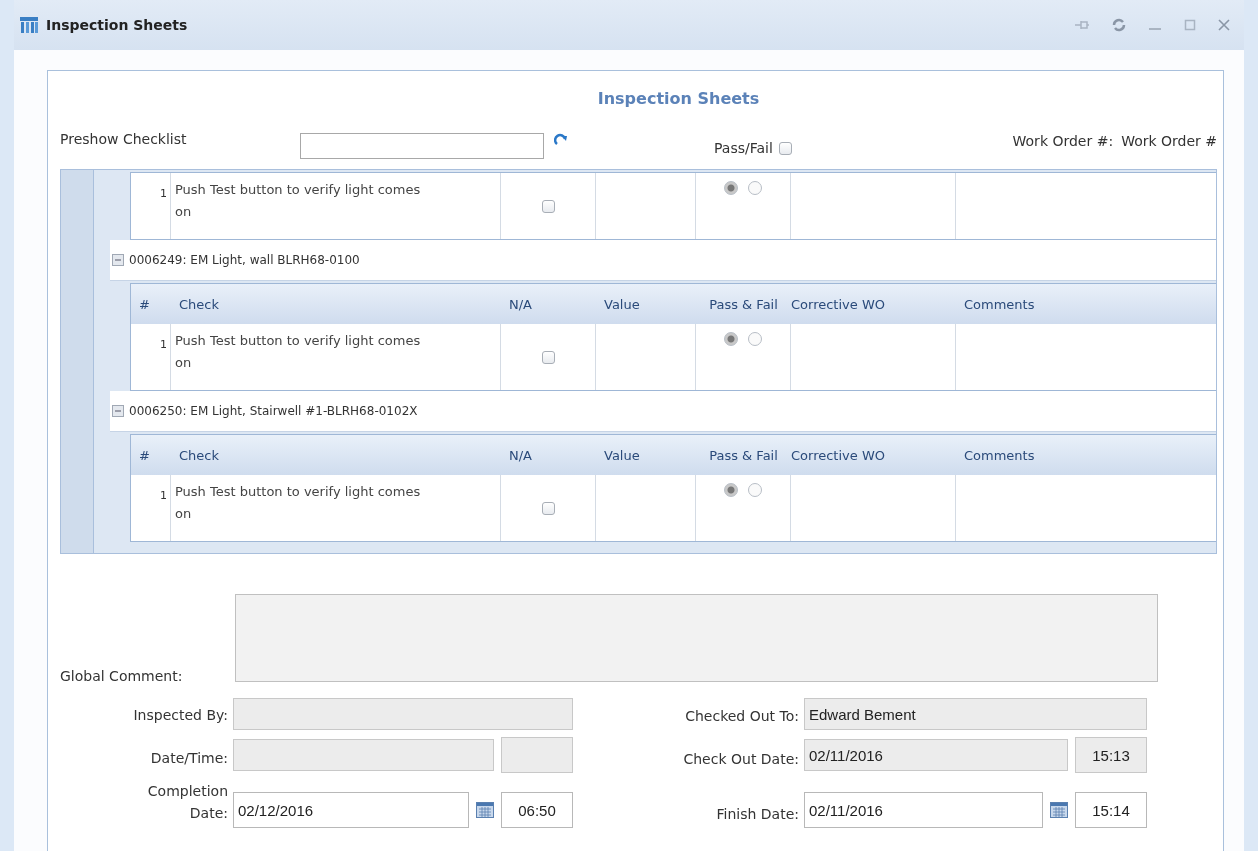 The height and width of the screenshot is (851, 1258). I want to click on work-order-value: Work Order #, so click(1169, 141).